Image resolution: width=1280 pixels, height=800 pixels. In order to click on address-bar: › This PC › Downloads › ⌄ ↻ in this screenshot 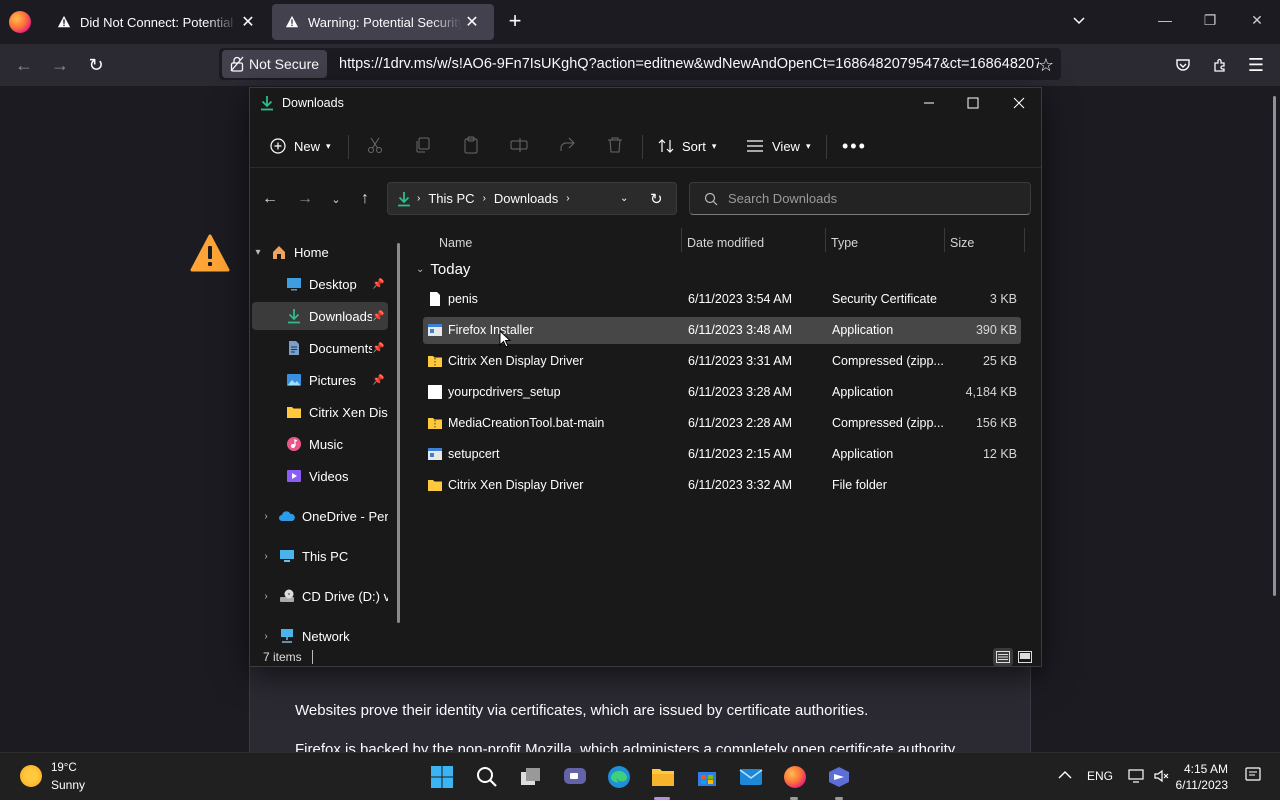, I will do `click(532, 198)`.